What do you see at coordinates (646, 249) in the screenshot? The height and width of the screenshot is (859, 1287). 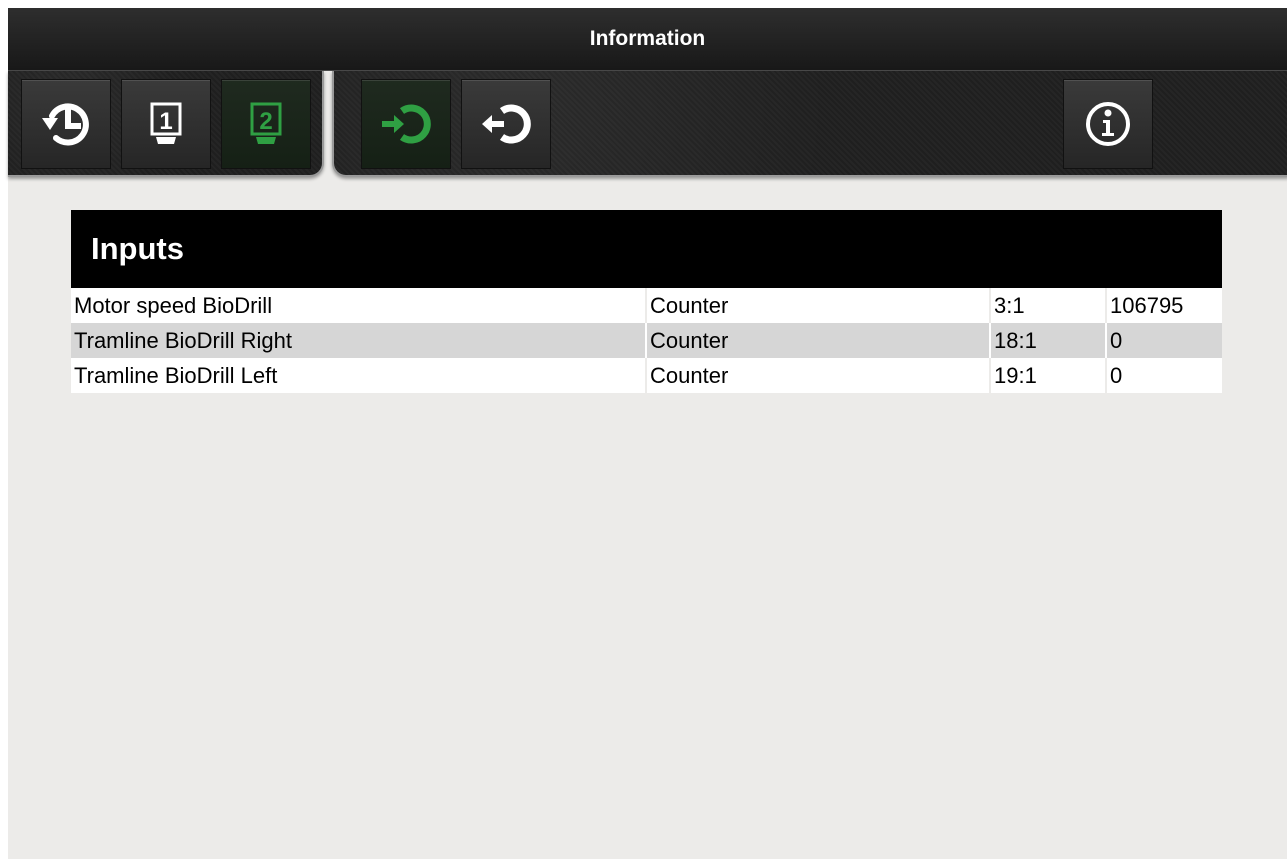 I see `inputs-table-title: Inputs` at bounding box center [646, 249].